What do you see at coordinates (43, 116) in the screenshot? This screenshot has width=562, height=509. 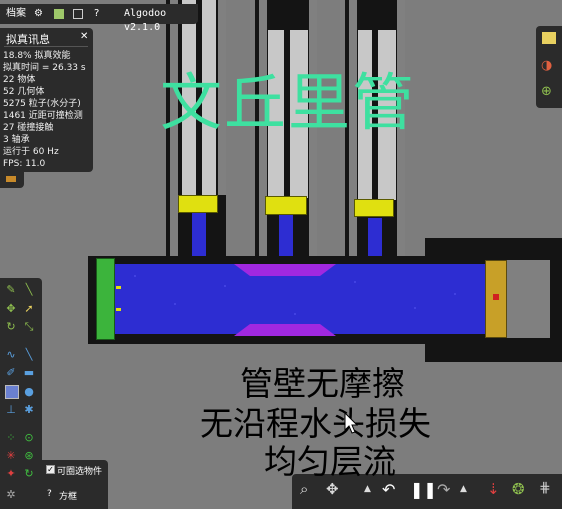 I see `stat-line: 1461 近距可撞检测` at bounding box center [43, 116].